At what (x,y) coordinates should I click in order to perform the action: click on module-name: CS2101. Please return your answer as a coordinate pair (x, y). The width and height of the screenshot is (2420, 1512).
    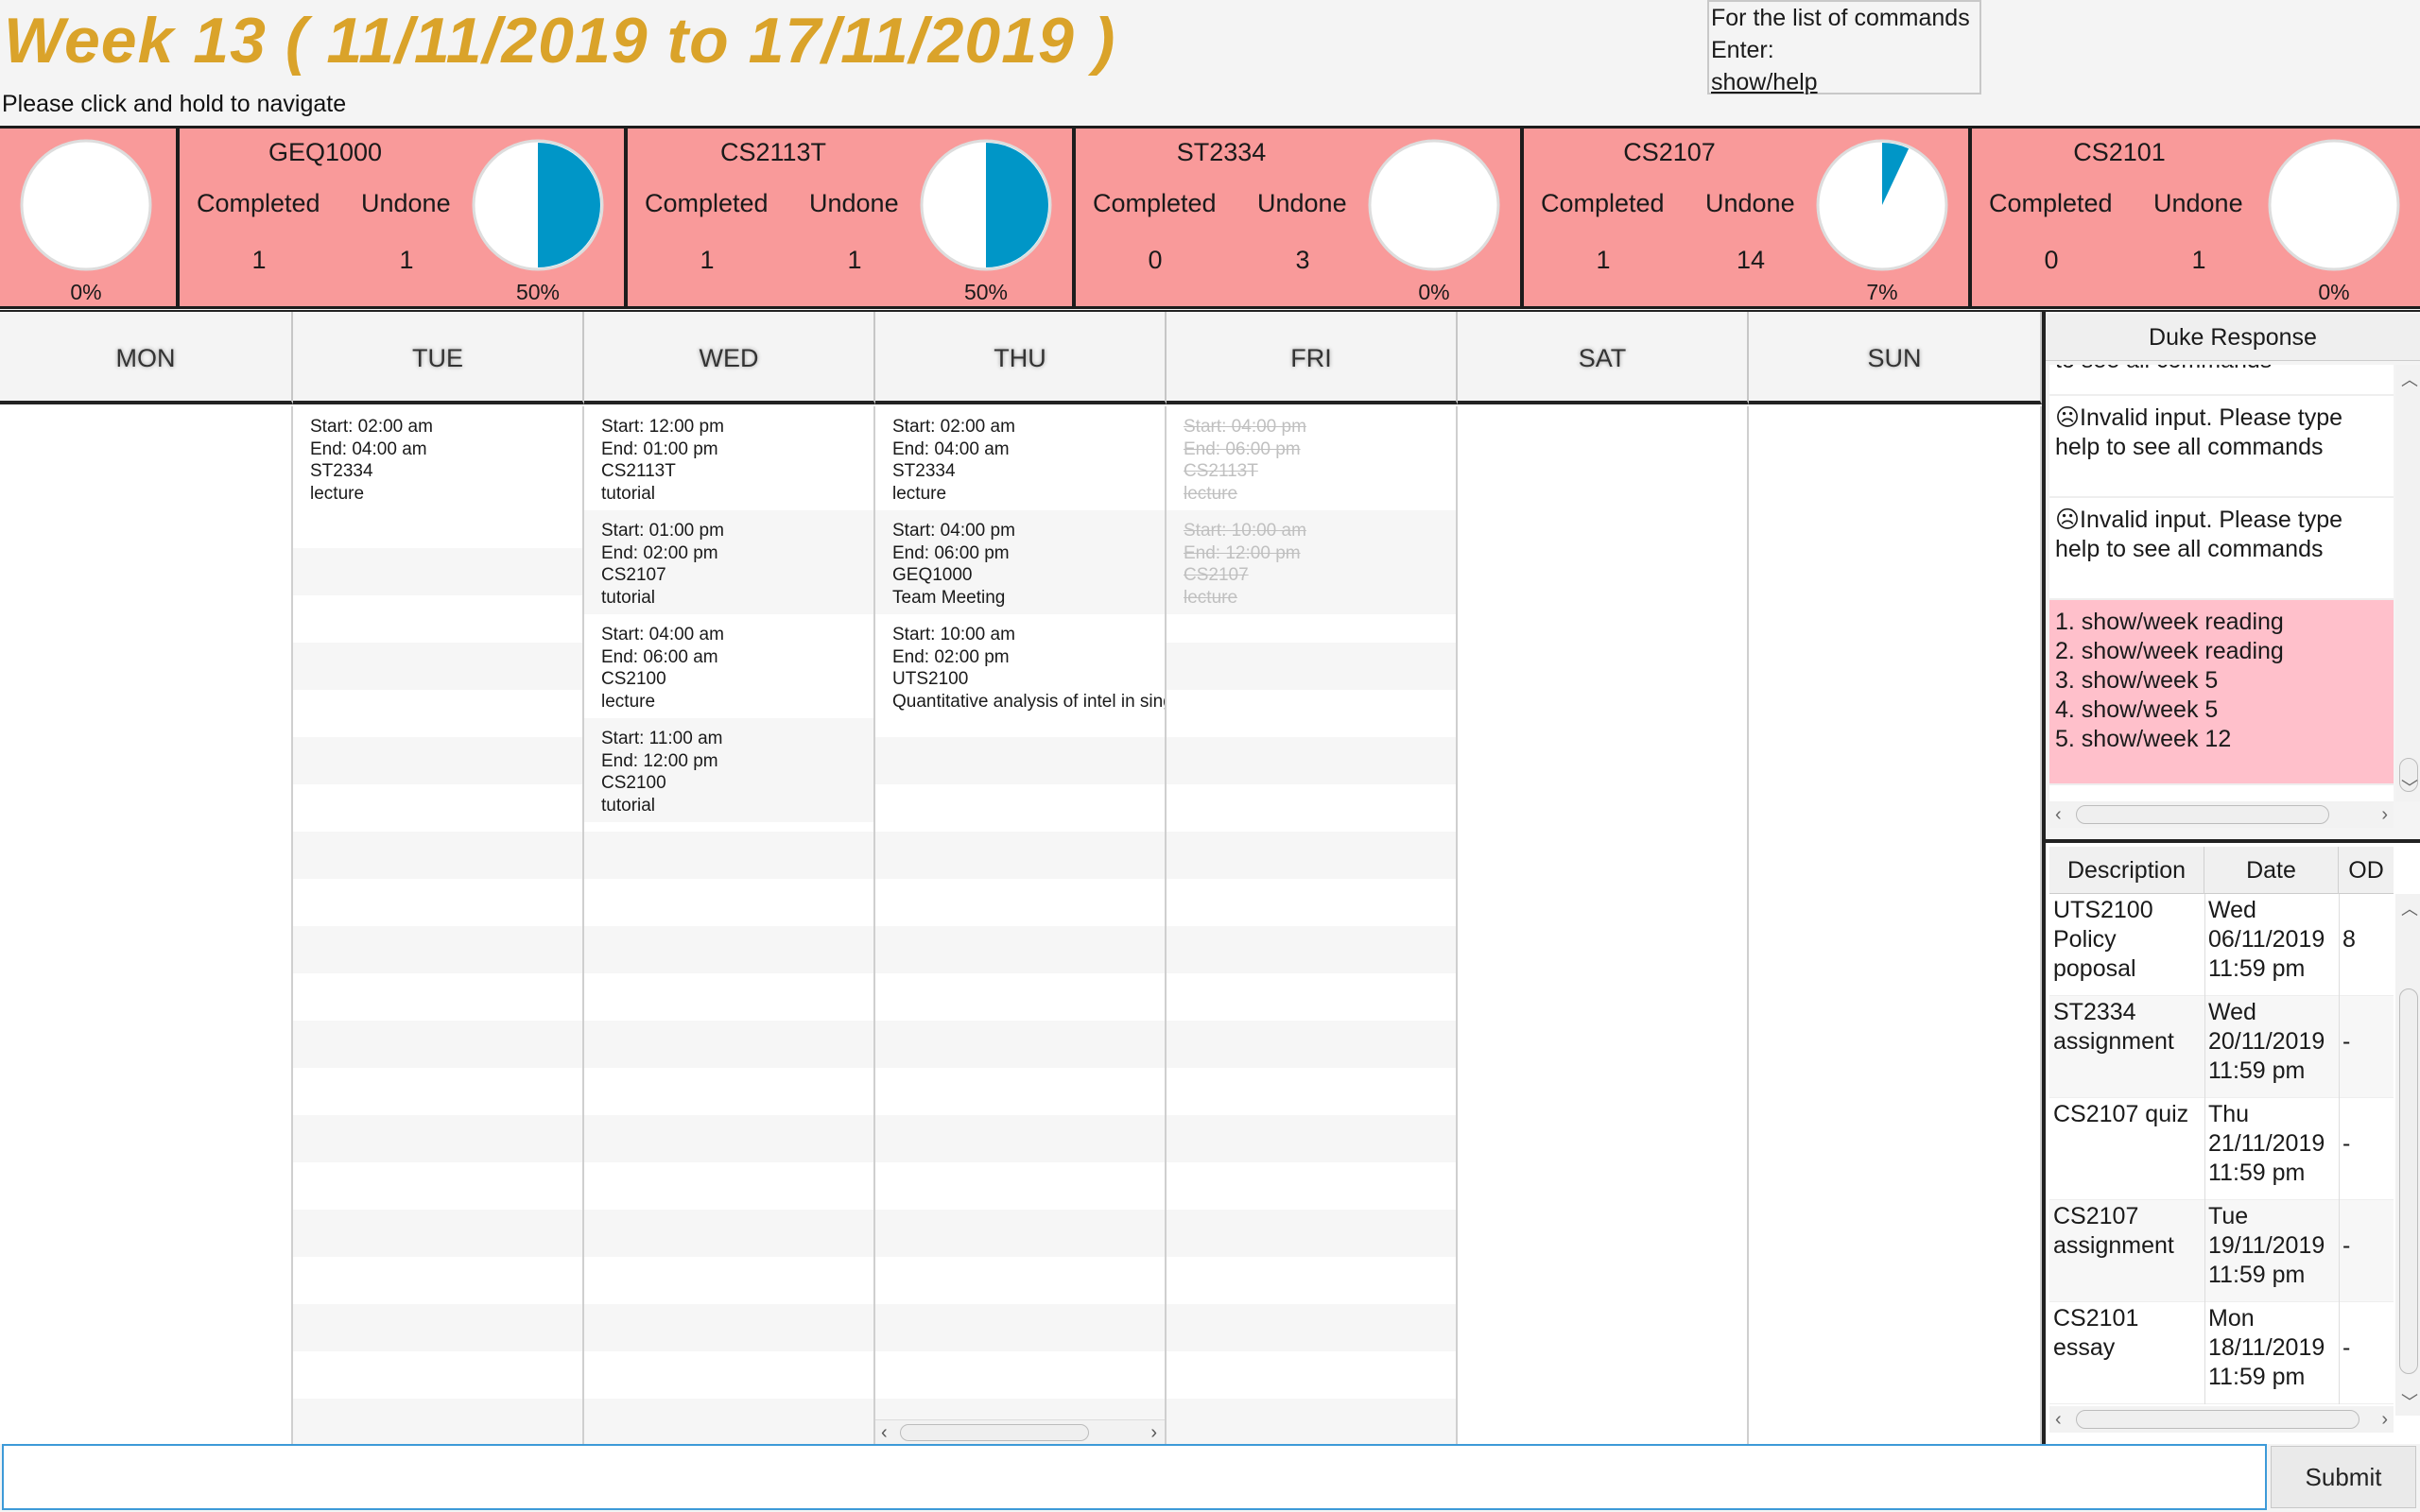
    Looking at the image, I should click on (2119, 152).